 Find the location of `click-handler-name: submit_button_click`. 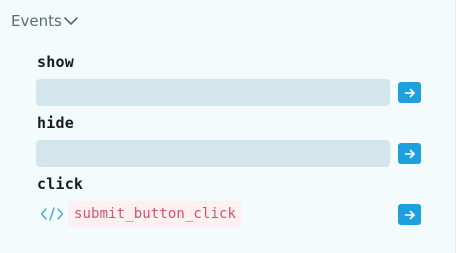

click-handler-name: submit_button_click is located at coordinates (155, 214).